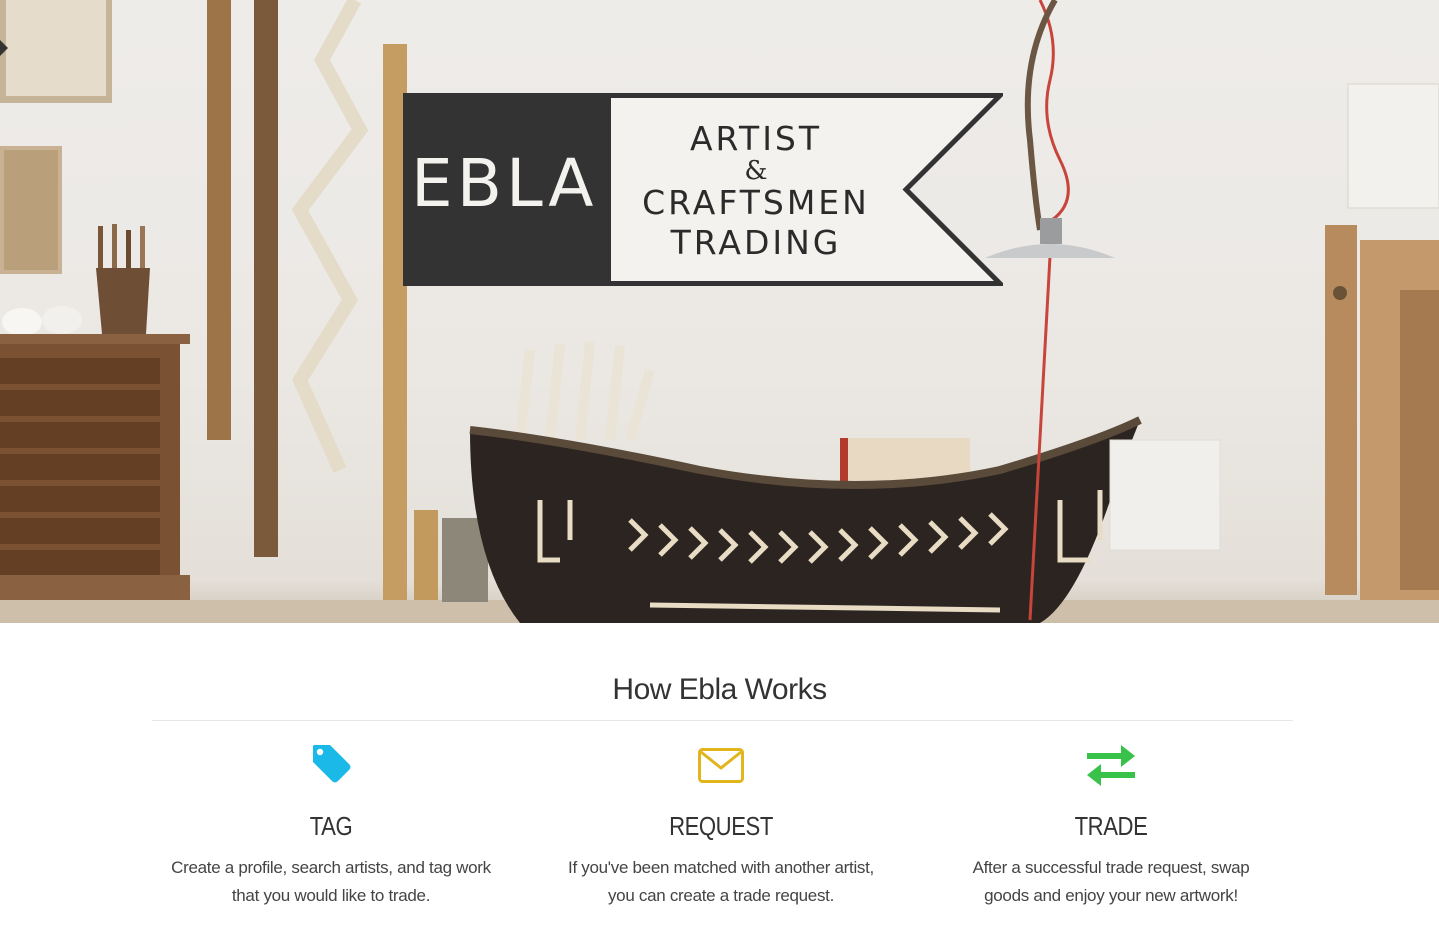 This screenshot has width=1439, height=952. What do you see at coordinates (756, 242) in the screenshot?
I see `logo-tagline-line3: TRADING` at bounding box center [756, 242].